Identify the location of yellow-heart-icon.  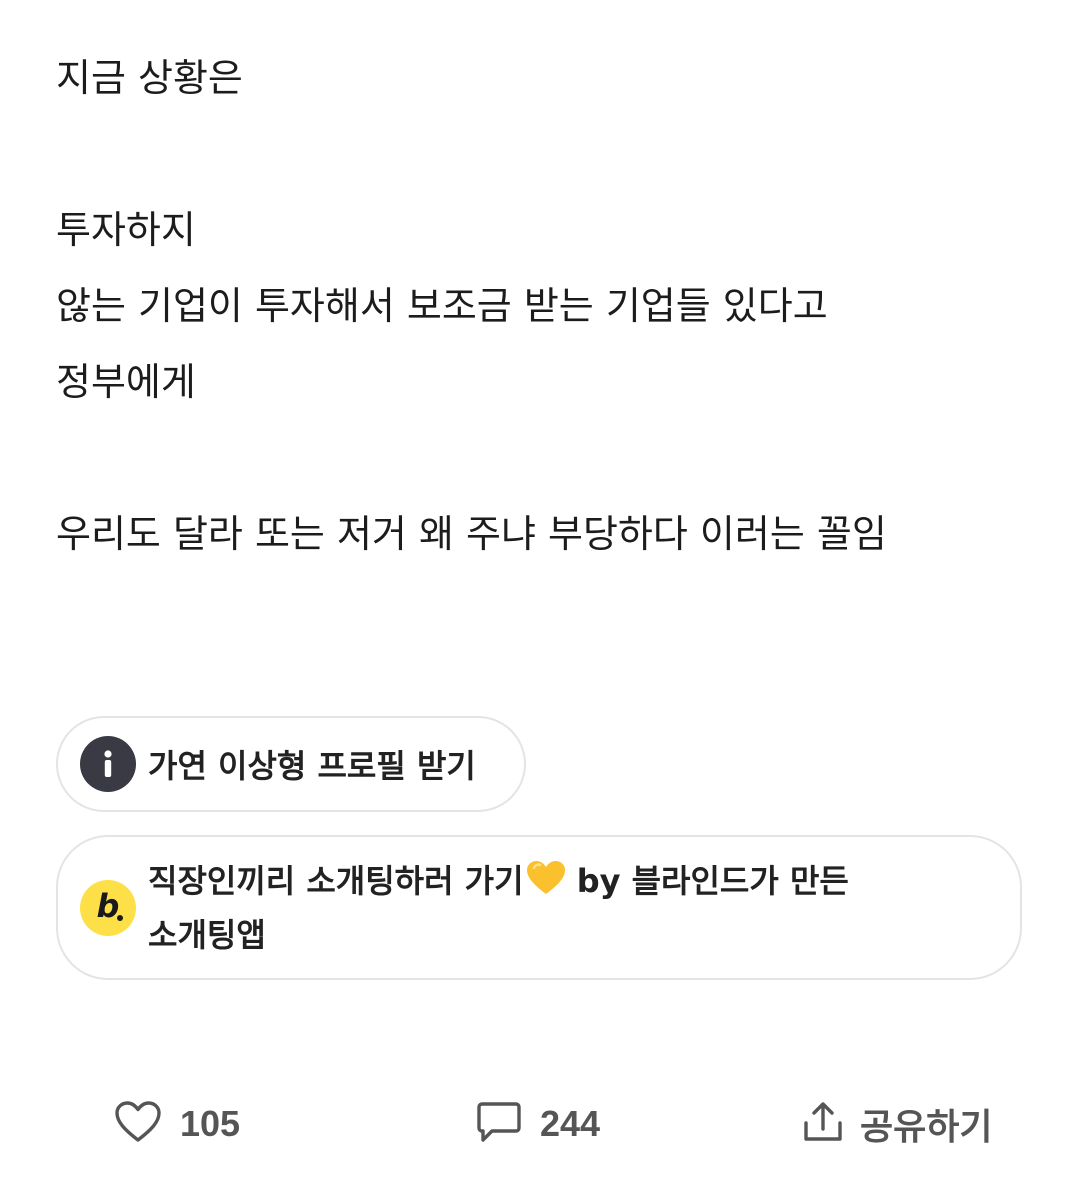
(546, 885).